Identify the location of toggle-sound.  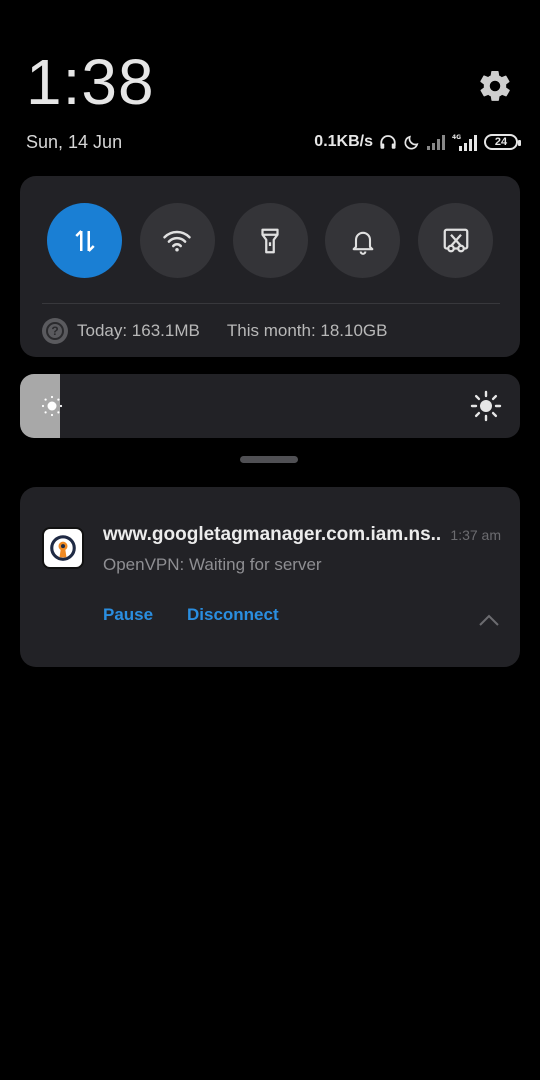
(363, 240).